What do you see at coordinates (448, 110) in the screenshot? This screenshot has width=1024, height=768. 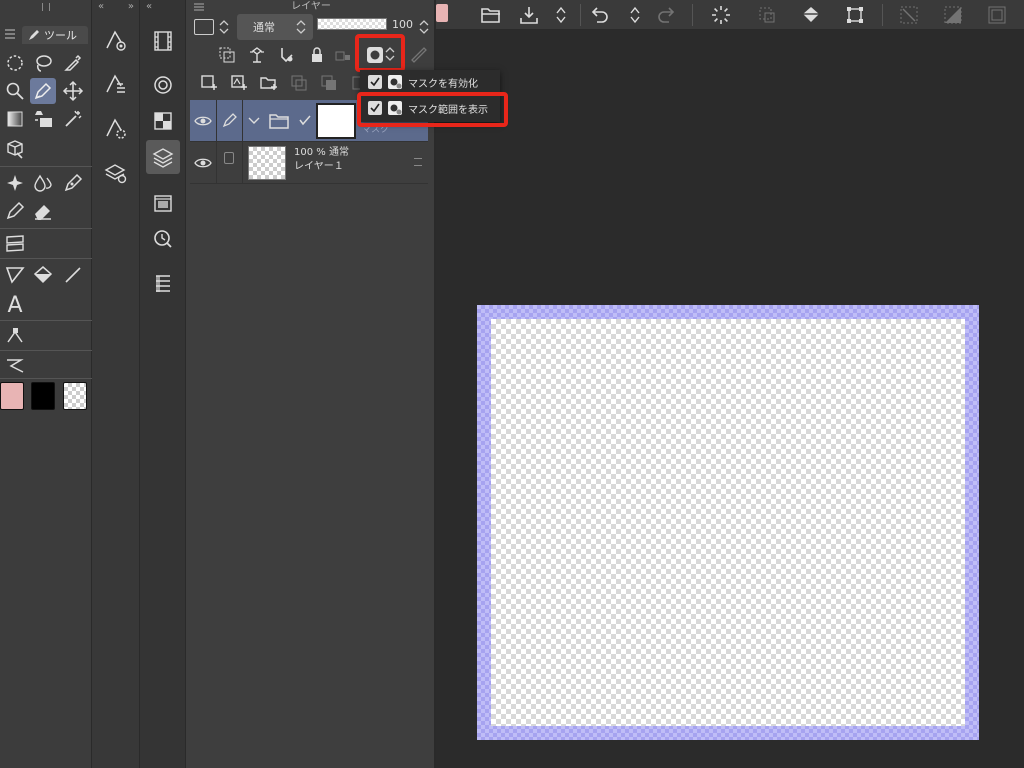 I see `menu-label-show-mask-area: マスク範囲を表示` at bounding box center [448, 110].